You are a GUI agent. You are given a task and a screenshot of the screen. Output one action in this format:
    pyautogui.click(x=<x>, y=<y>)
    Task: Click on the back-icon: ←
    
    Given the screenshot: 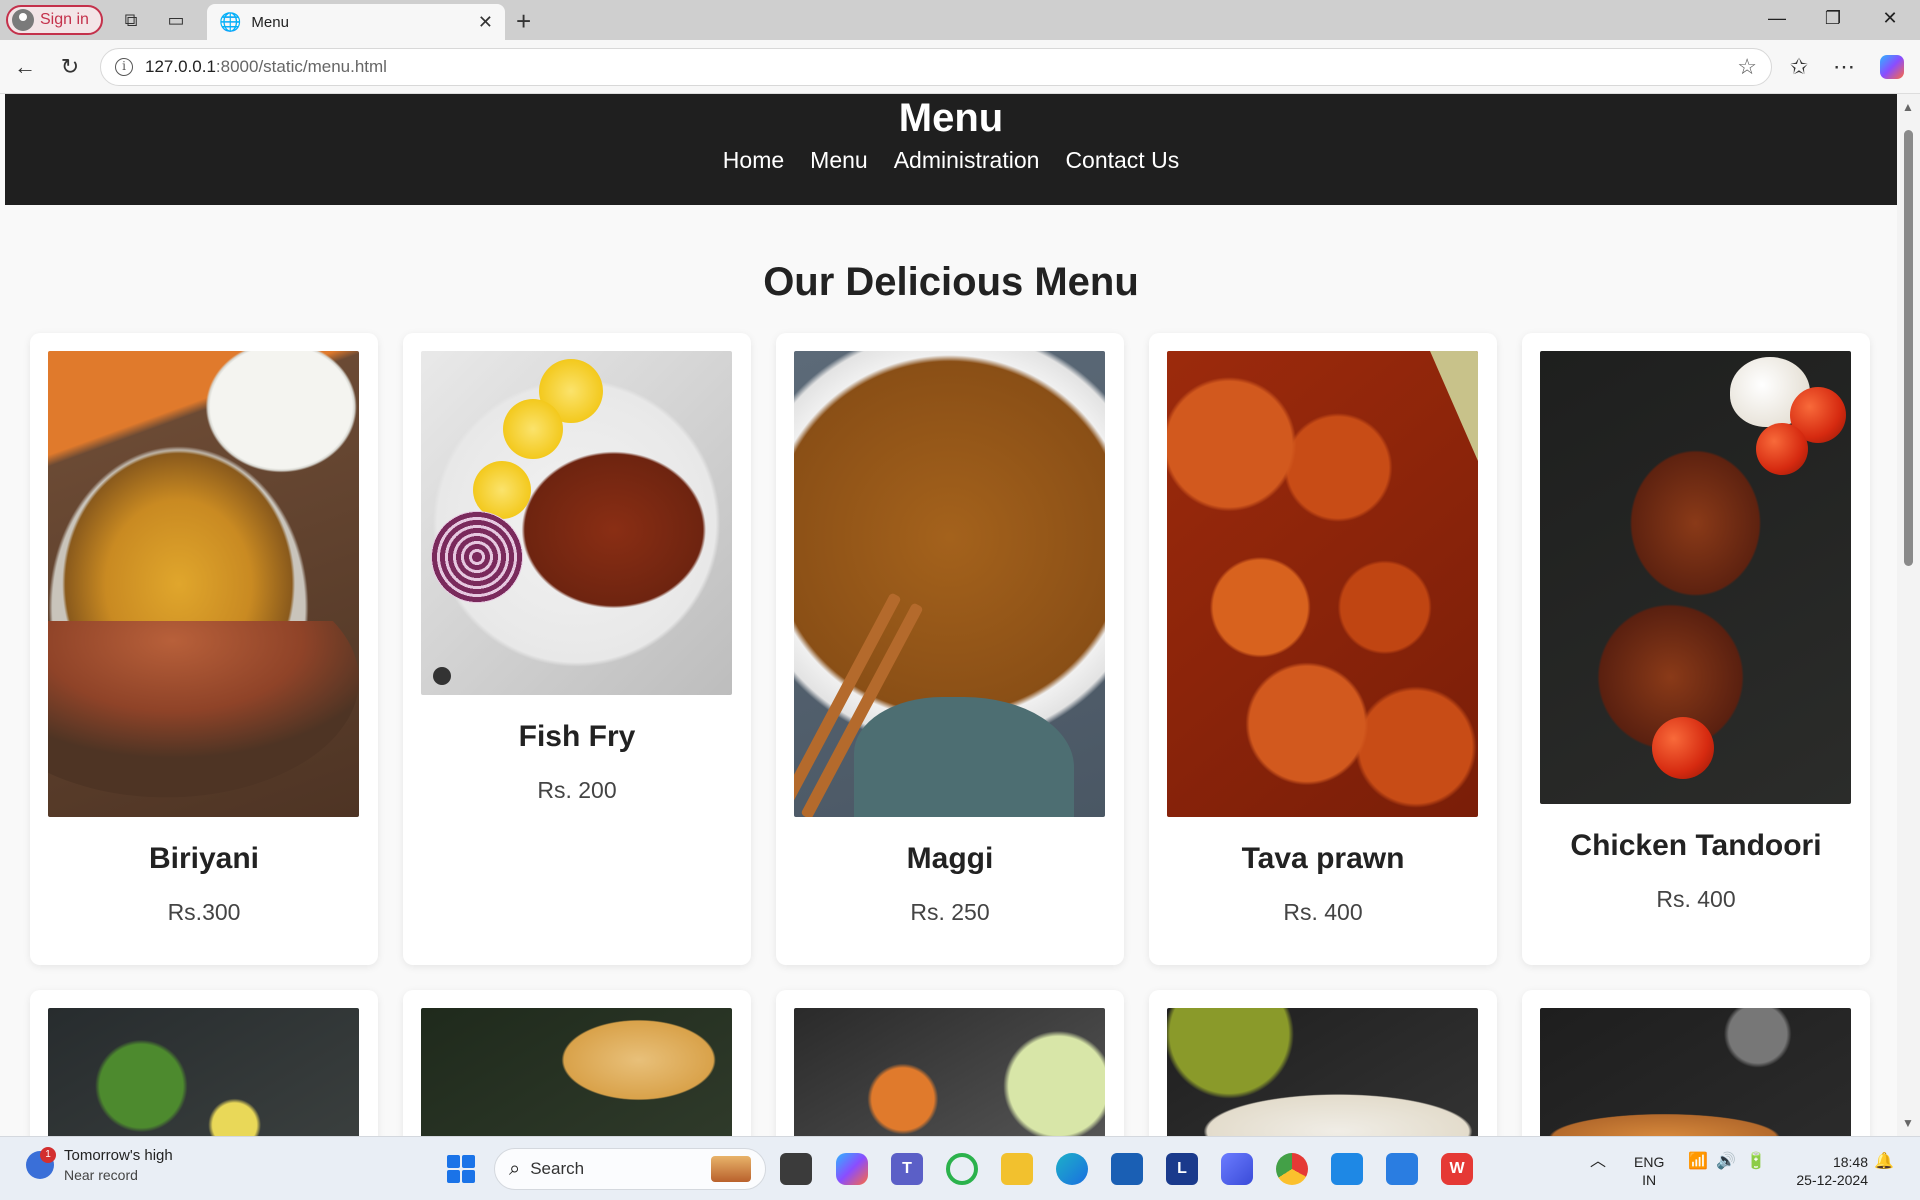 What is the action you would take?
    pyautogui.click(x=25, y=67)
    